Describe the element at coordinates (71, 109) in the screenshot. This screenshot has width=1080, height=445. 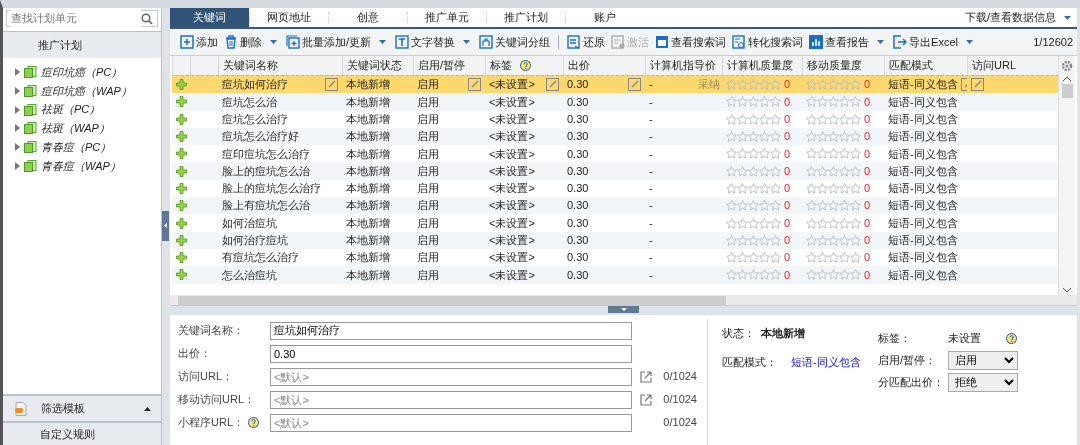
I see `plan-item: 祛斑（PC）` at that location.